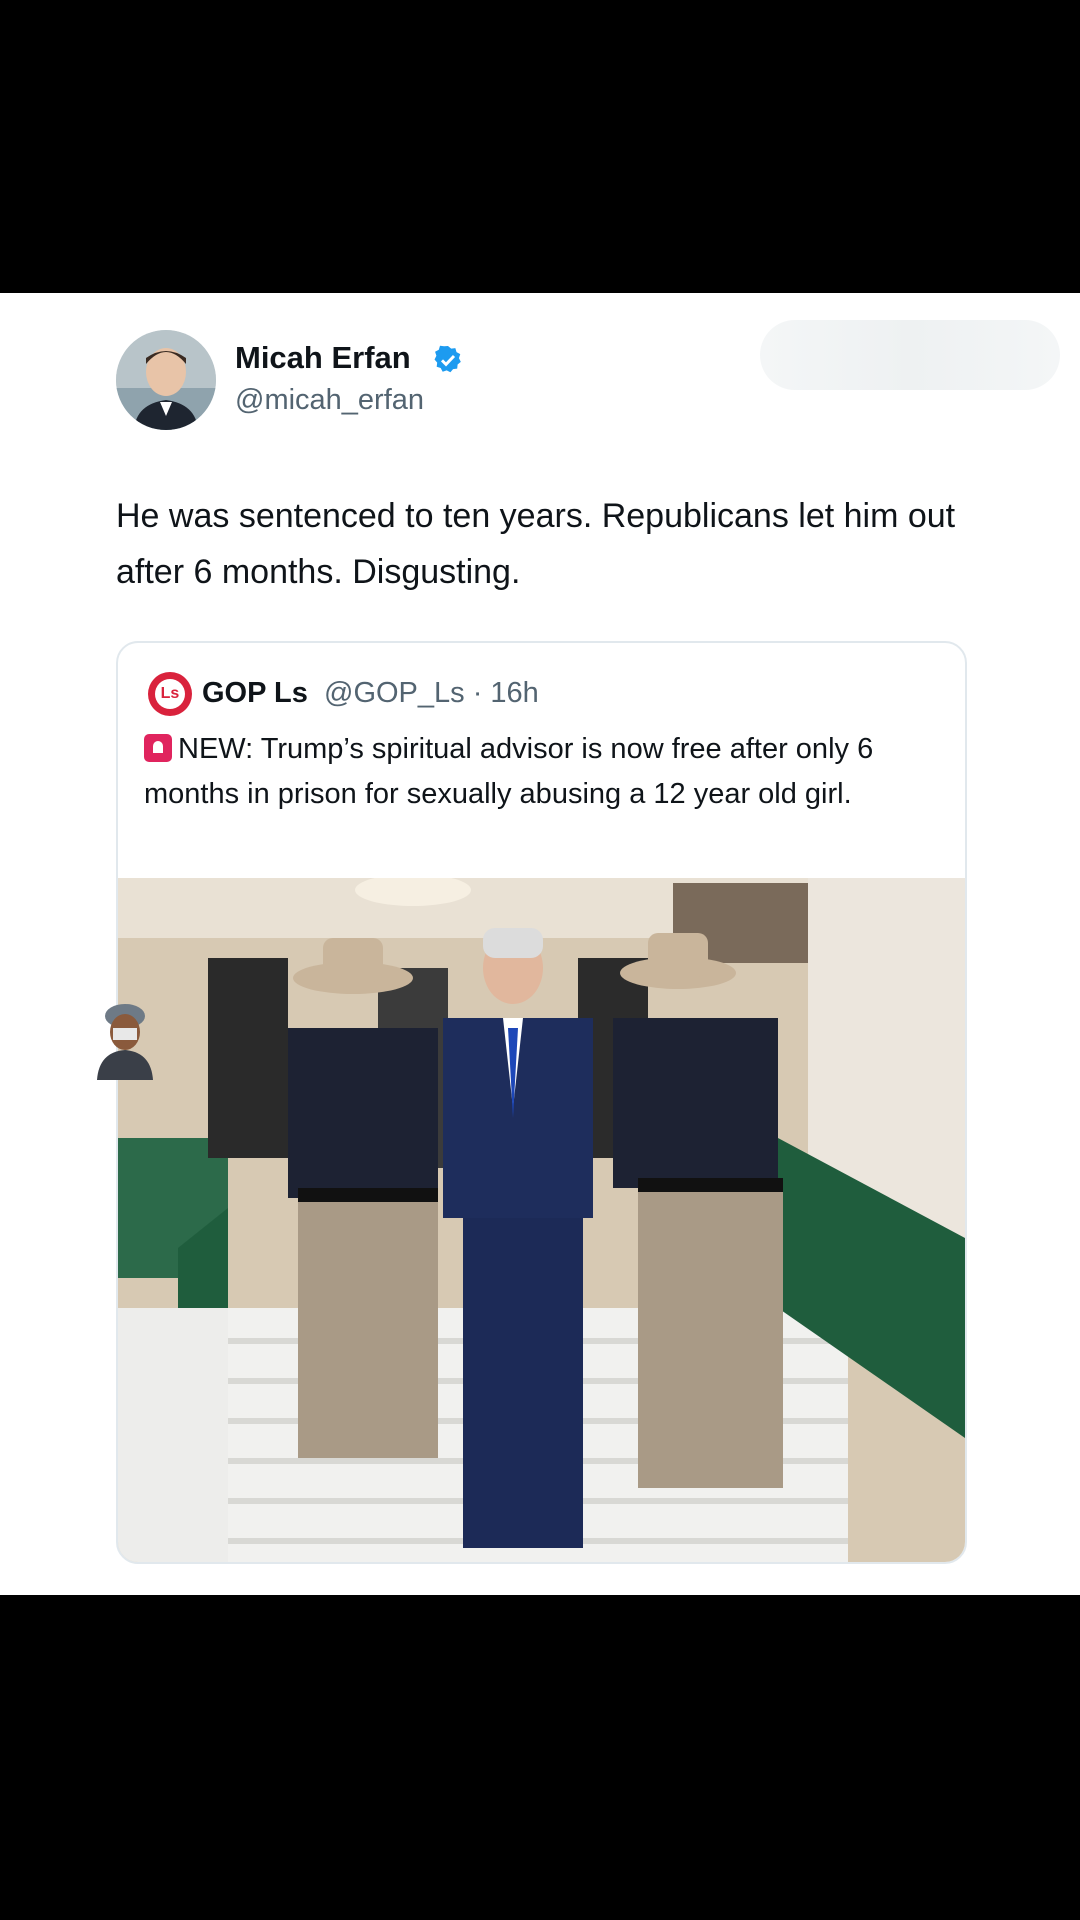  Describe the element at coordinates (329, 400) in the screenshot. I see `author-handle: @micah_erfan` at that location.